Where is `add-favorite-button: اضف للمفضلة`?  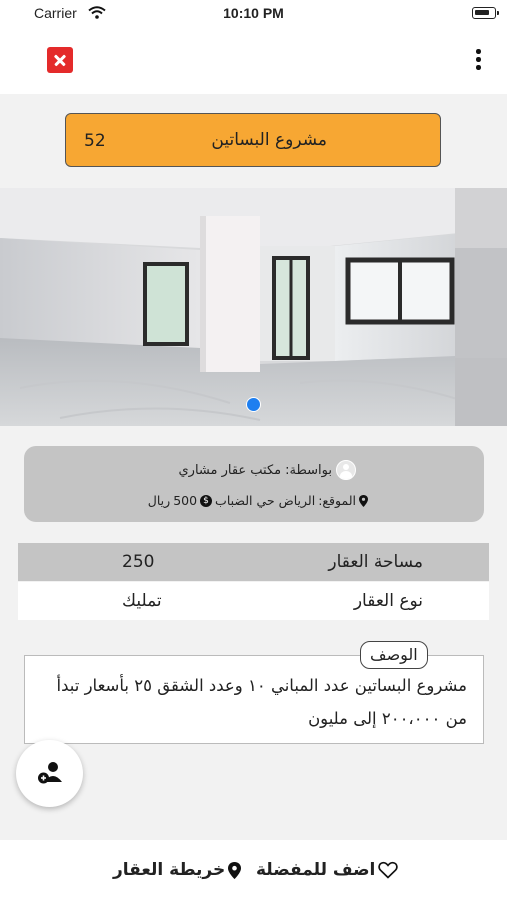 add-favorite-button: اضف للمفضلة is located at coordinates (327, 870).